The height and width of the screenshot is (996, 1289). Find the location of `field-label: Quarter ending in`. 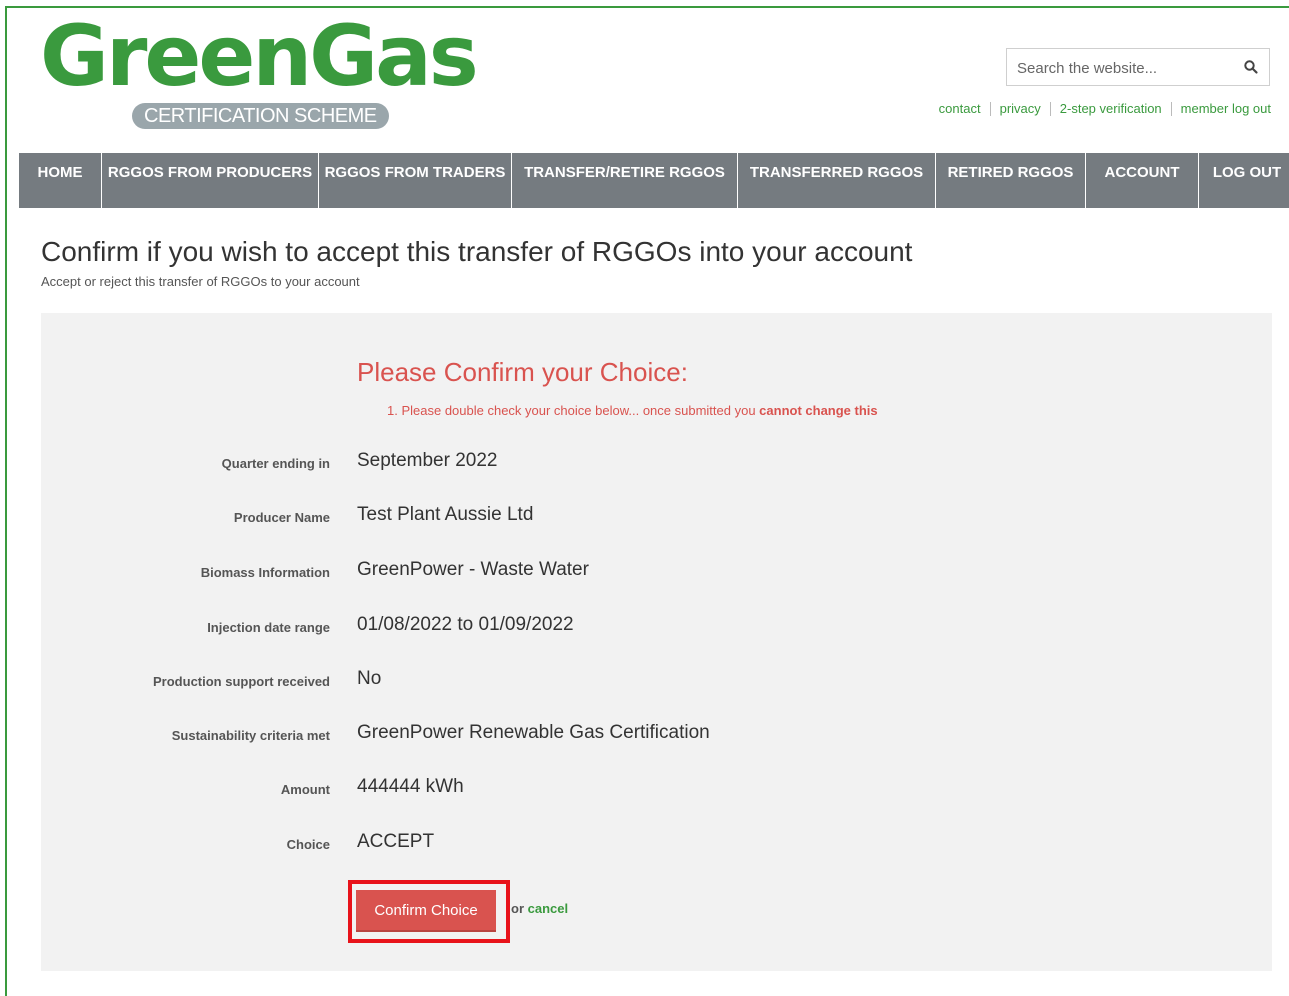

field-label: Quarter ending in is located at coordinates (275, 463).